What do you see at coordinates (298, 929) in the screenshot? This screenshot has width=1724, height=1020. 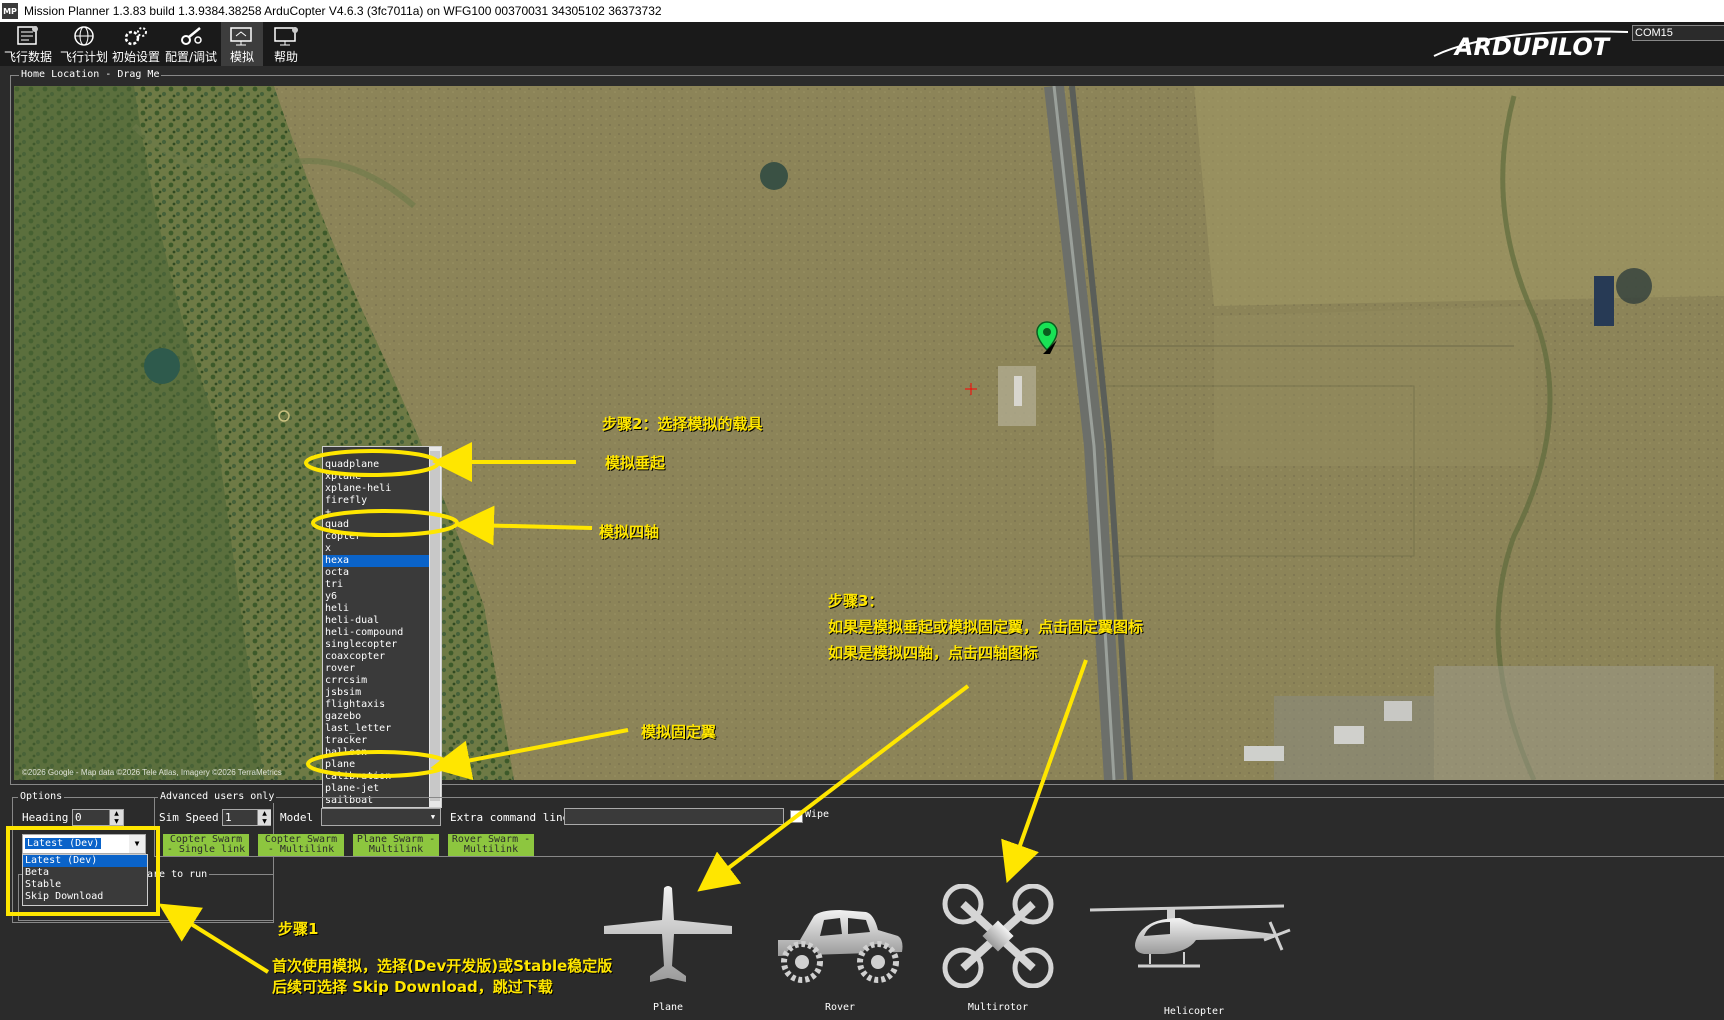 I see `step1-title-note: 步骤1` at bounding box center [298, 929].